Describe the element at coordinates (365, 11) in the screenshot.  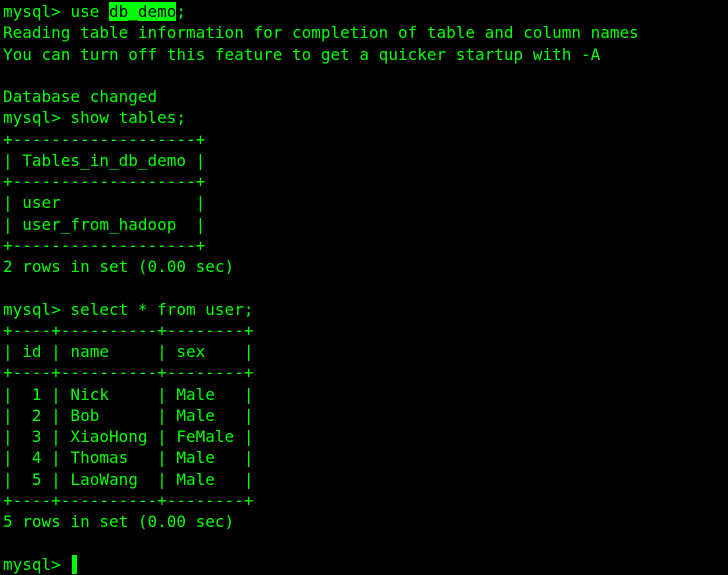
I see `use-command-line: mysql> use db_demo;` at that location.